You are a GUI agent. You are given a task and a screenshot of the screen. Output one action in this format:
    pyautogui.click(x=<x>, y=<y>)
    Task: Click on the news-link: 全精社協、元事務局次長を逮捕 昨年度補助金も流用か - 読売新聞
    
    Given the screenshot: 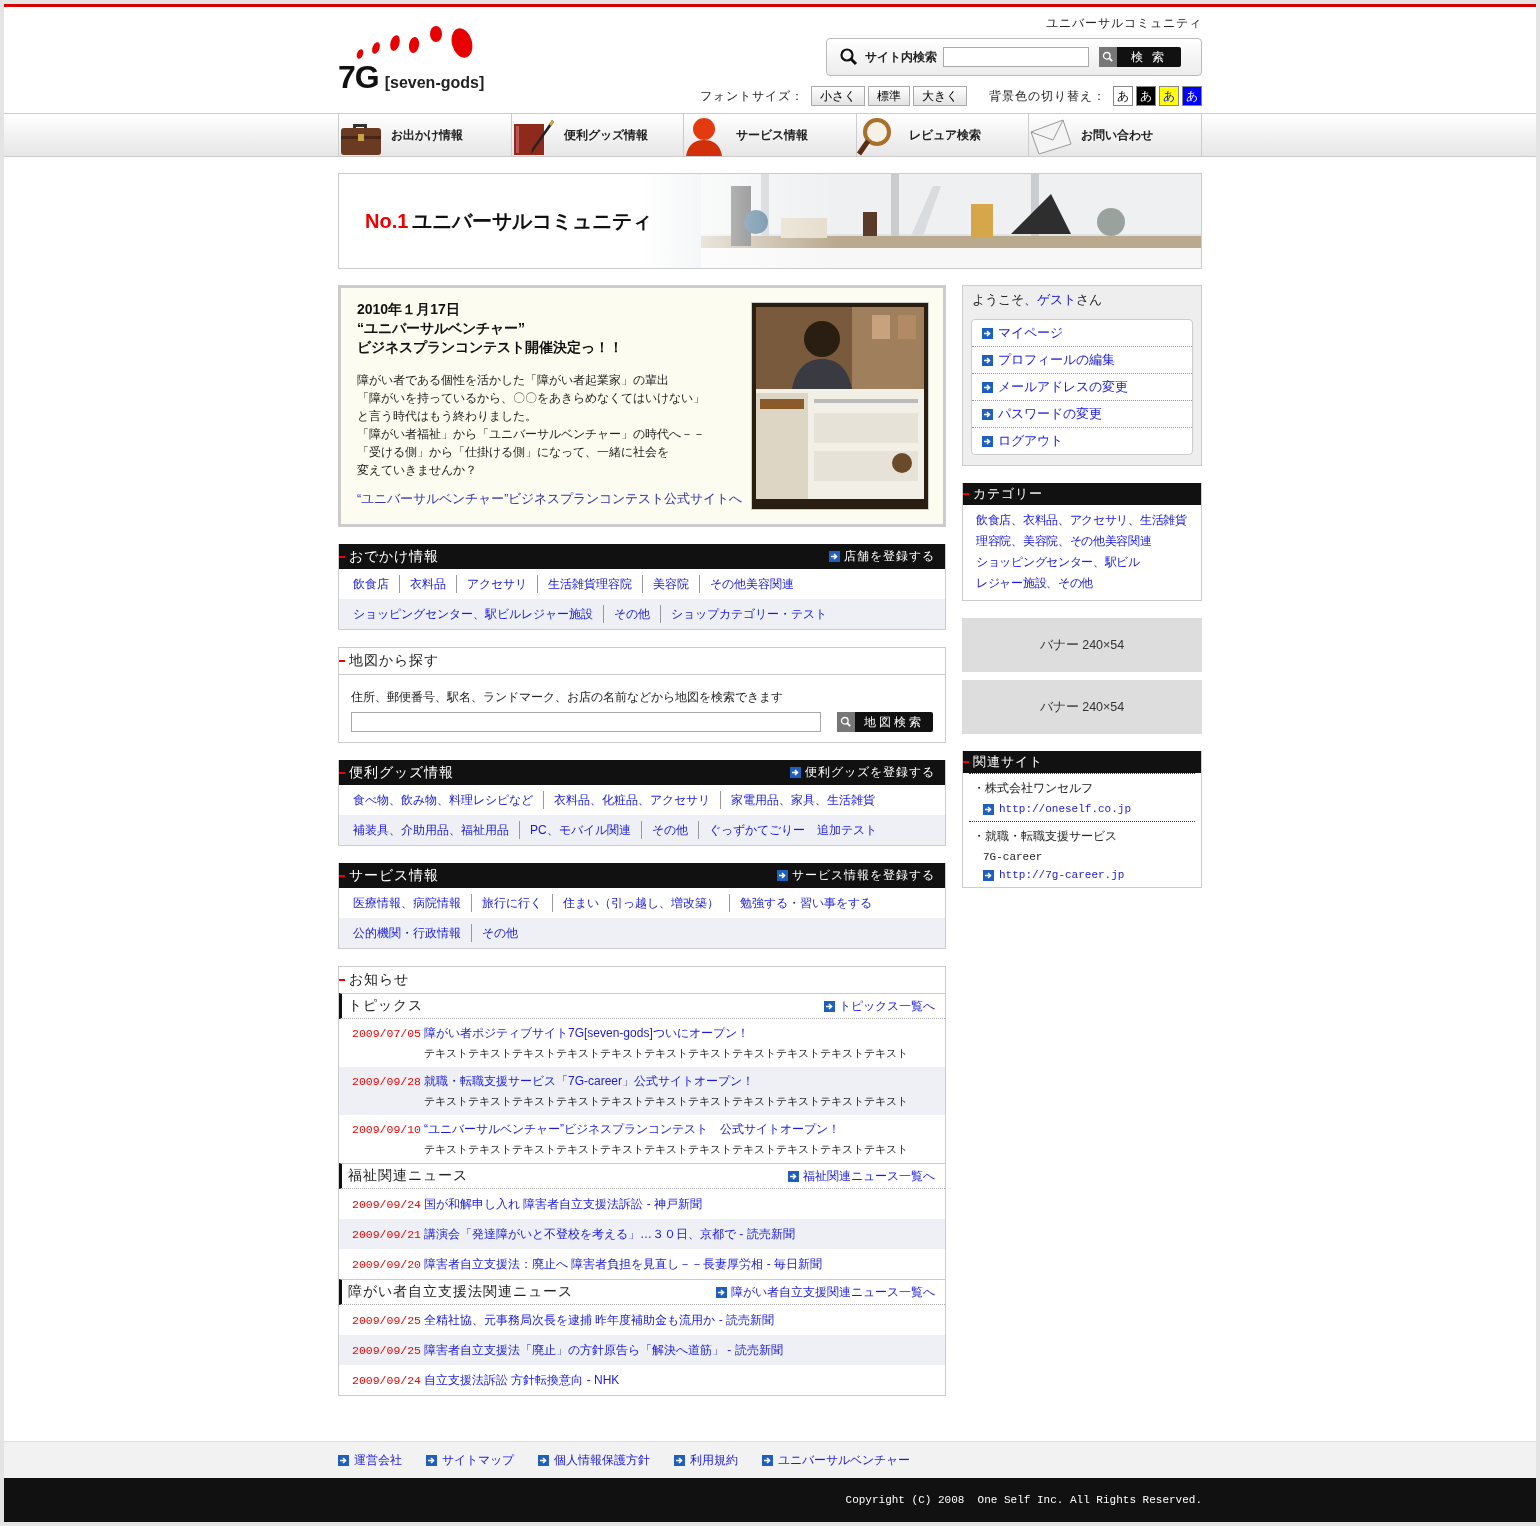 What is the action you would take?
    pyautogui.click(x=684, y=1320)
    